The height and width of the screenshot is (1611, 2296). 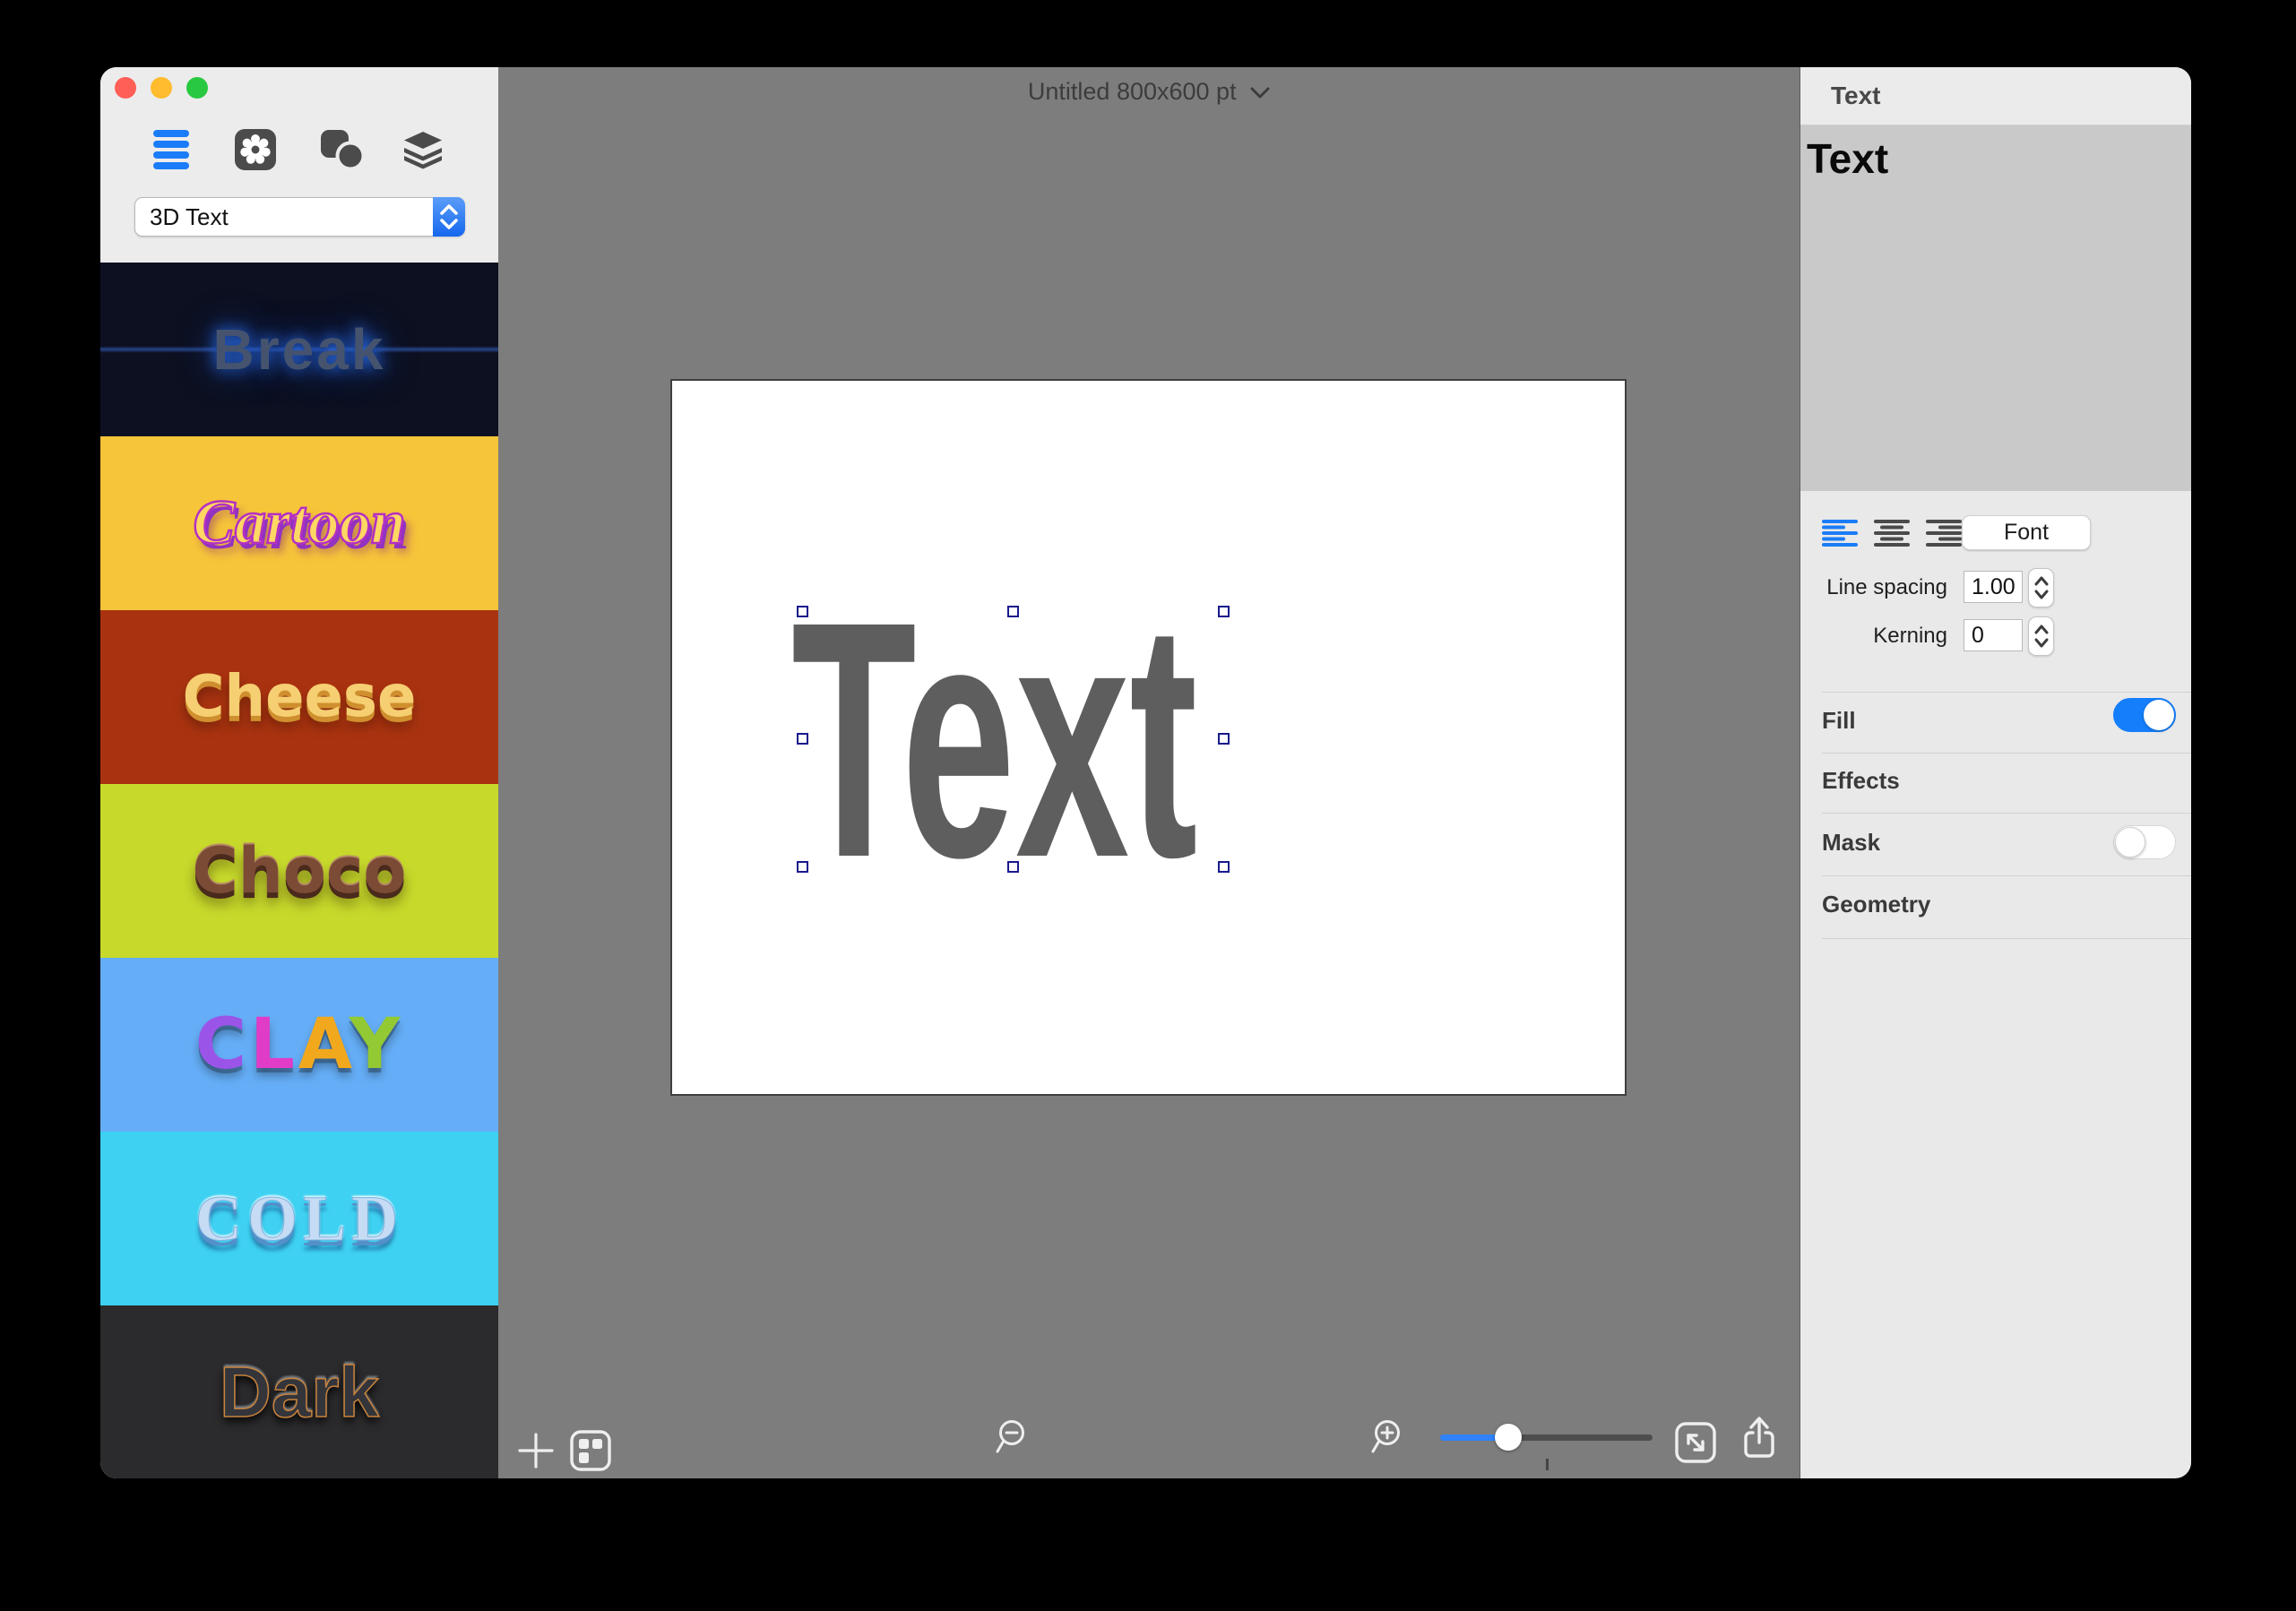 What do you see at coordinates (1892, 533) in the screenshot?
I see `align-center-button` at bounding box center [1892, 533].